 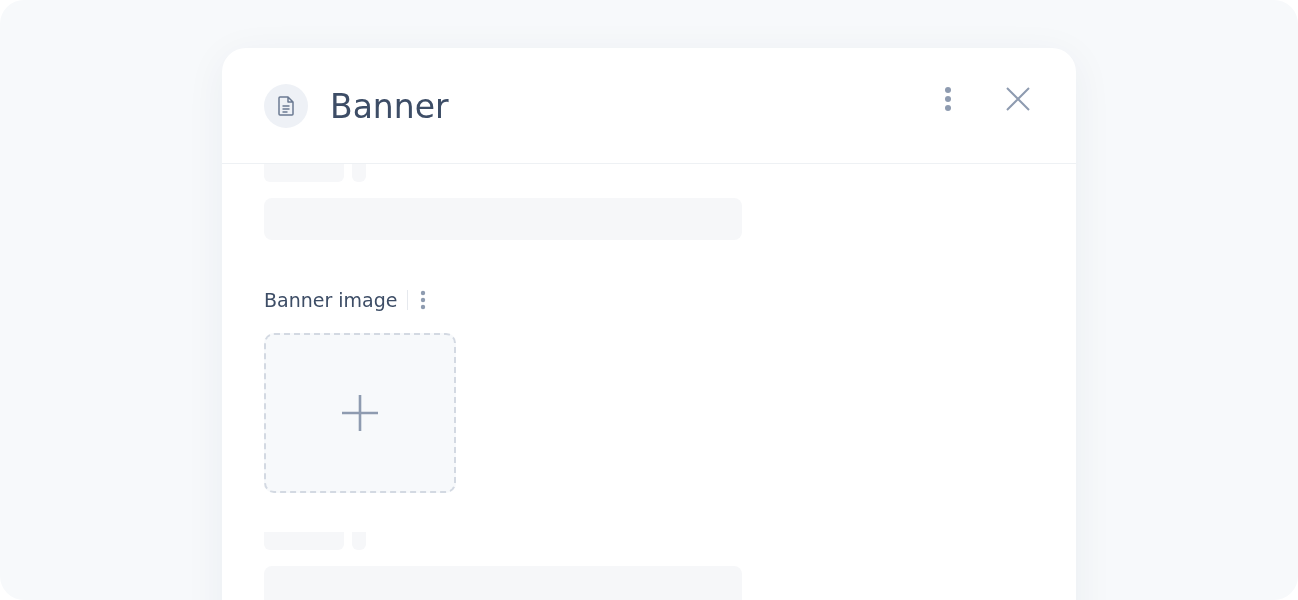 I want to click on field-label: Banner image, so click(x=331, y=300).